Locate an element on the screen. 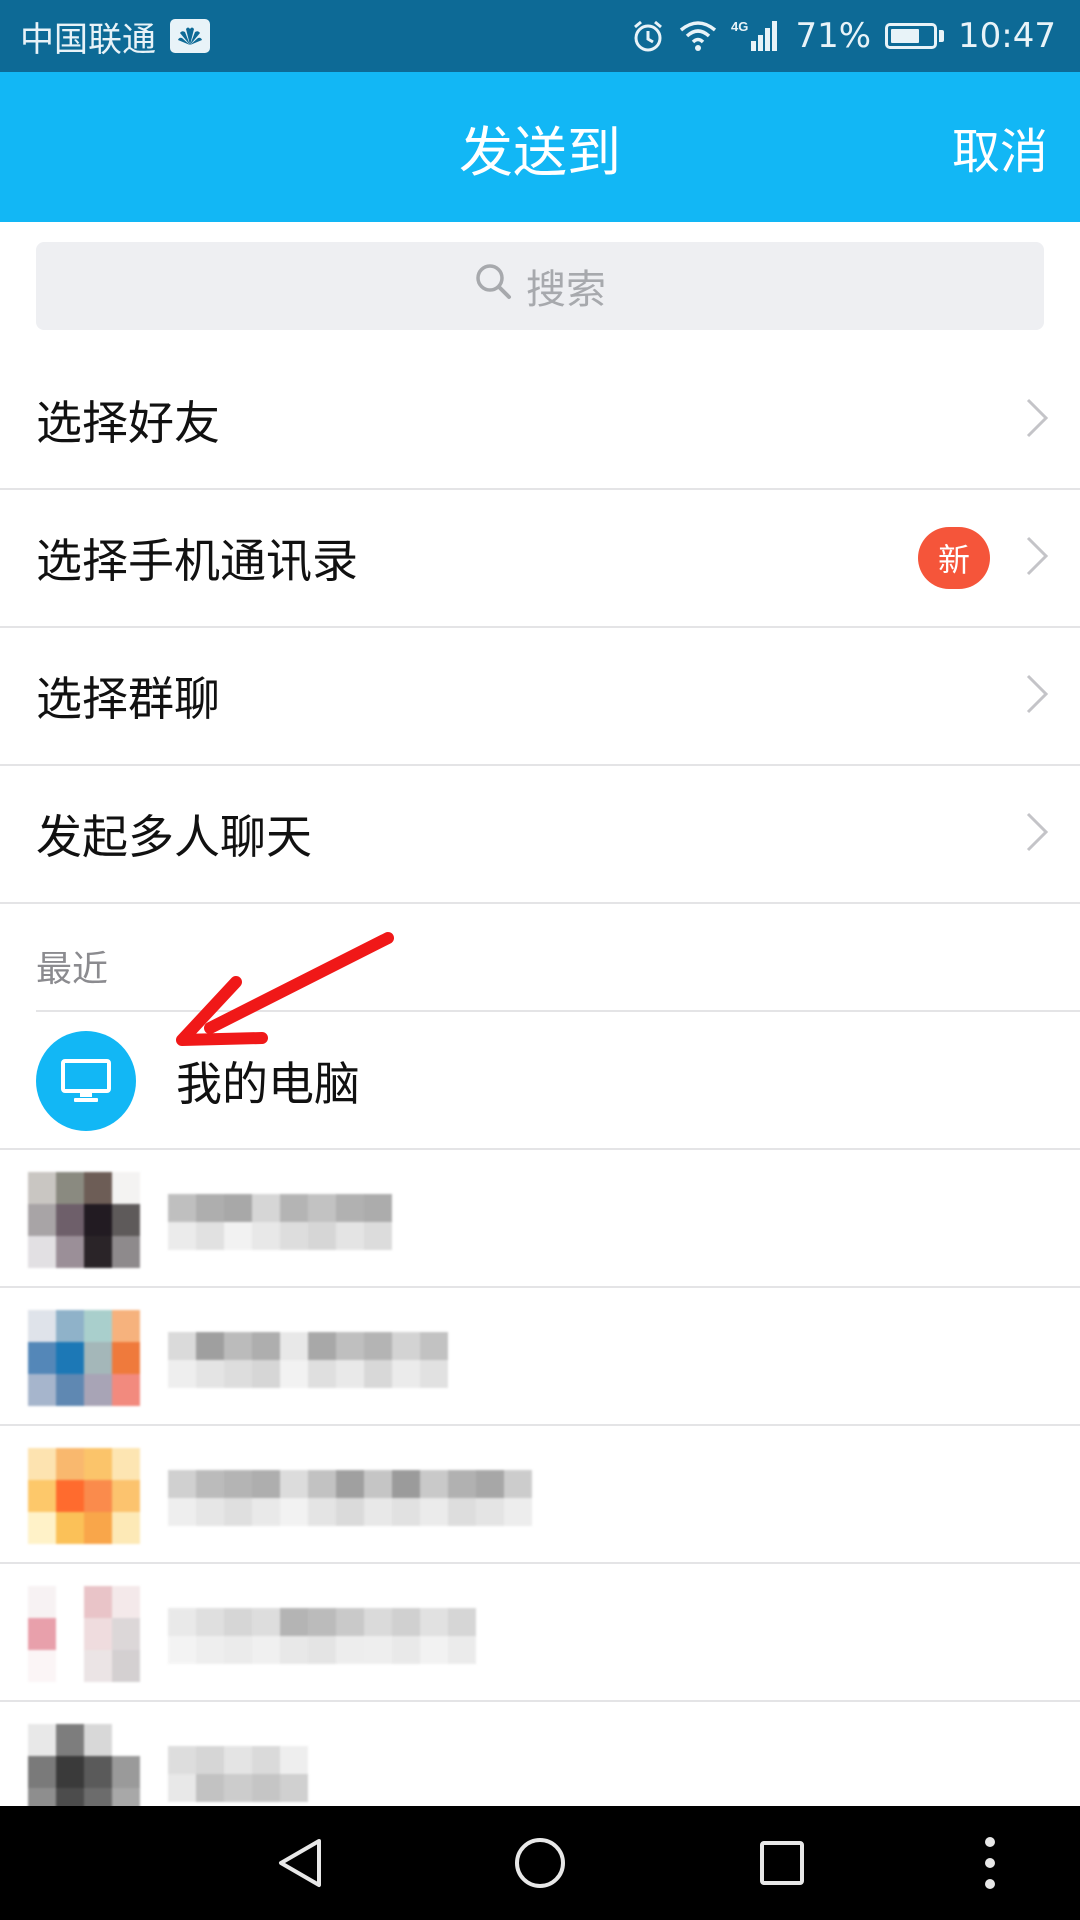 Image resolution: width=1080 pixels, height=1920 pixels. search-icon is located at coordinates (493, 286).